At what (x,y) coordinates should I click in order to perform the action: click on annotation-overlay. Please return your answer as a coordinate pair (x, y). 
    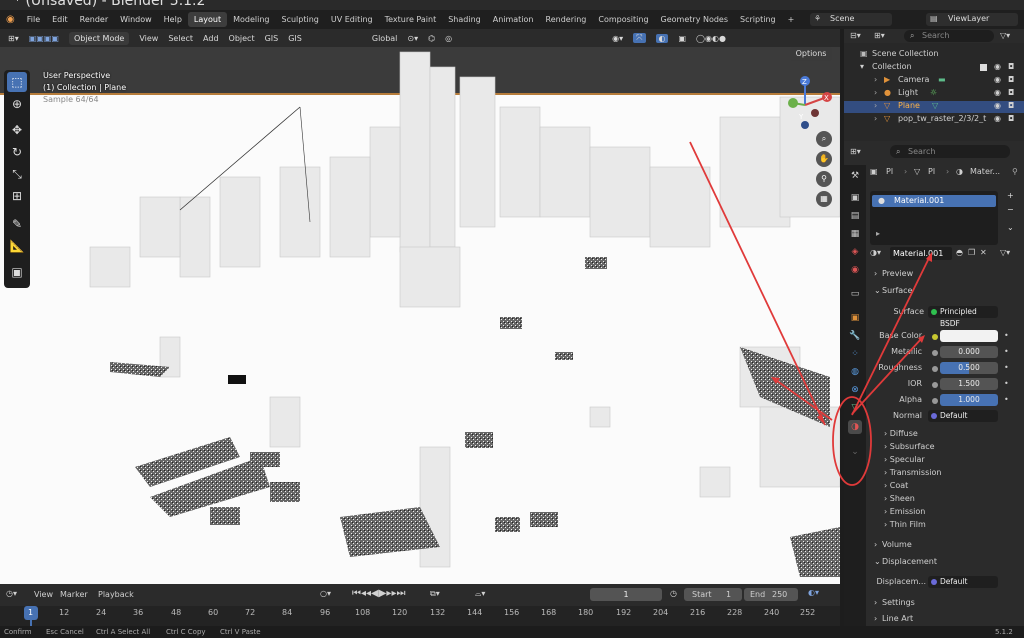
    Looking at the image, I should click on (810, 313).